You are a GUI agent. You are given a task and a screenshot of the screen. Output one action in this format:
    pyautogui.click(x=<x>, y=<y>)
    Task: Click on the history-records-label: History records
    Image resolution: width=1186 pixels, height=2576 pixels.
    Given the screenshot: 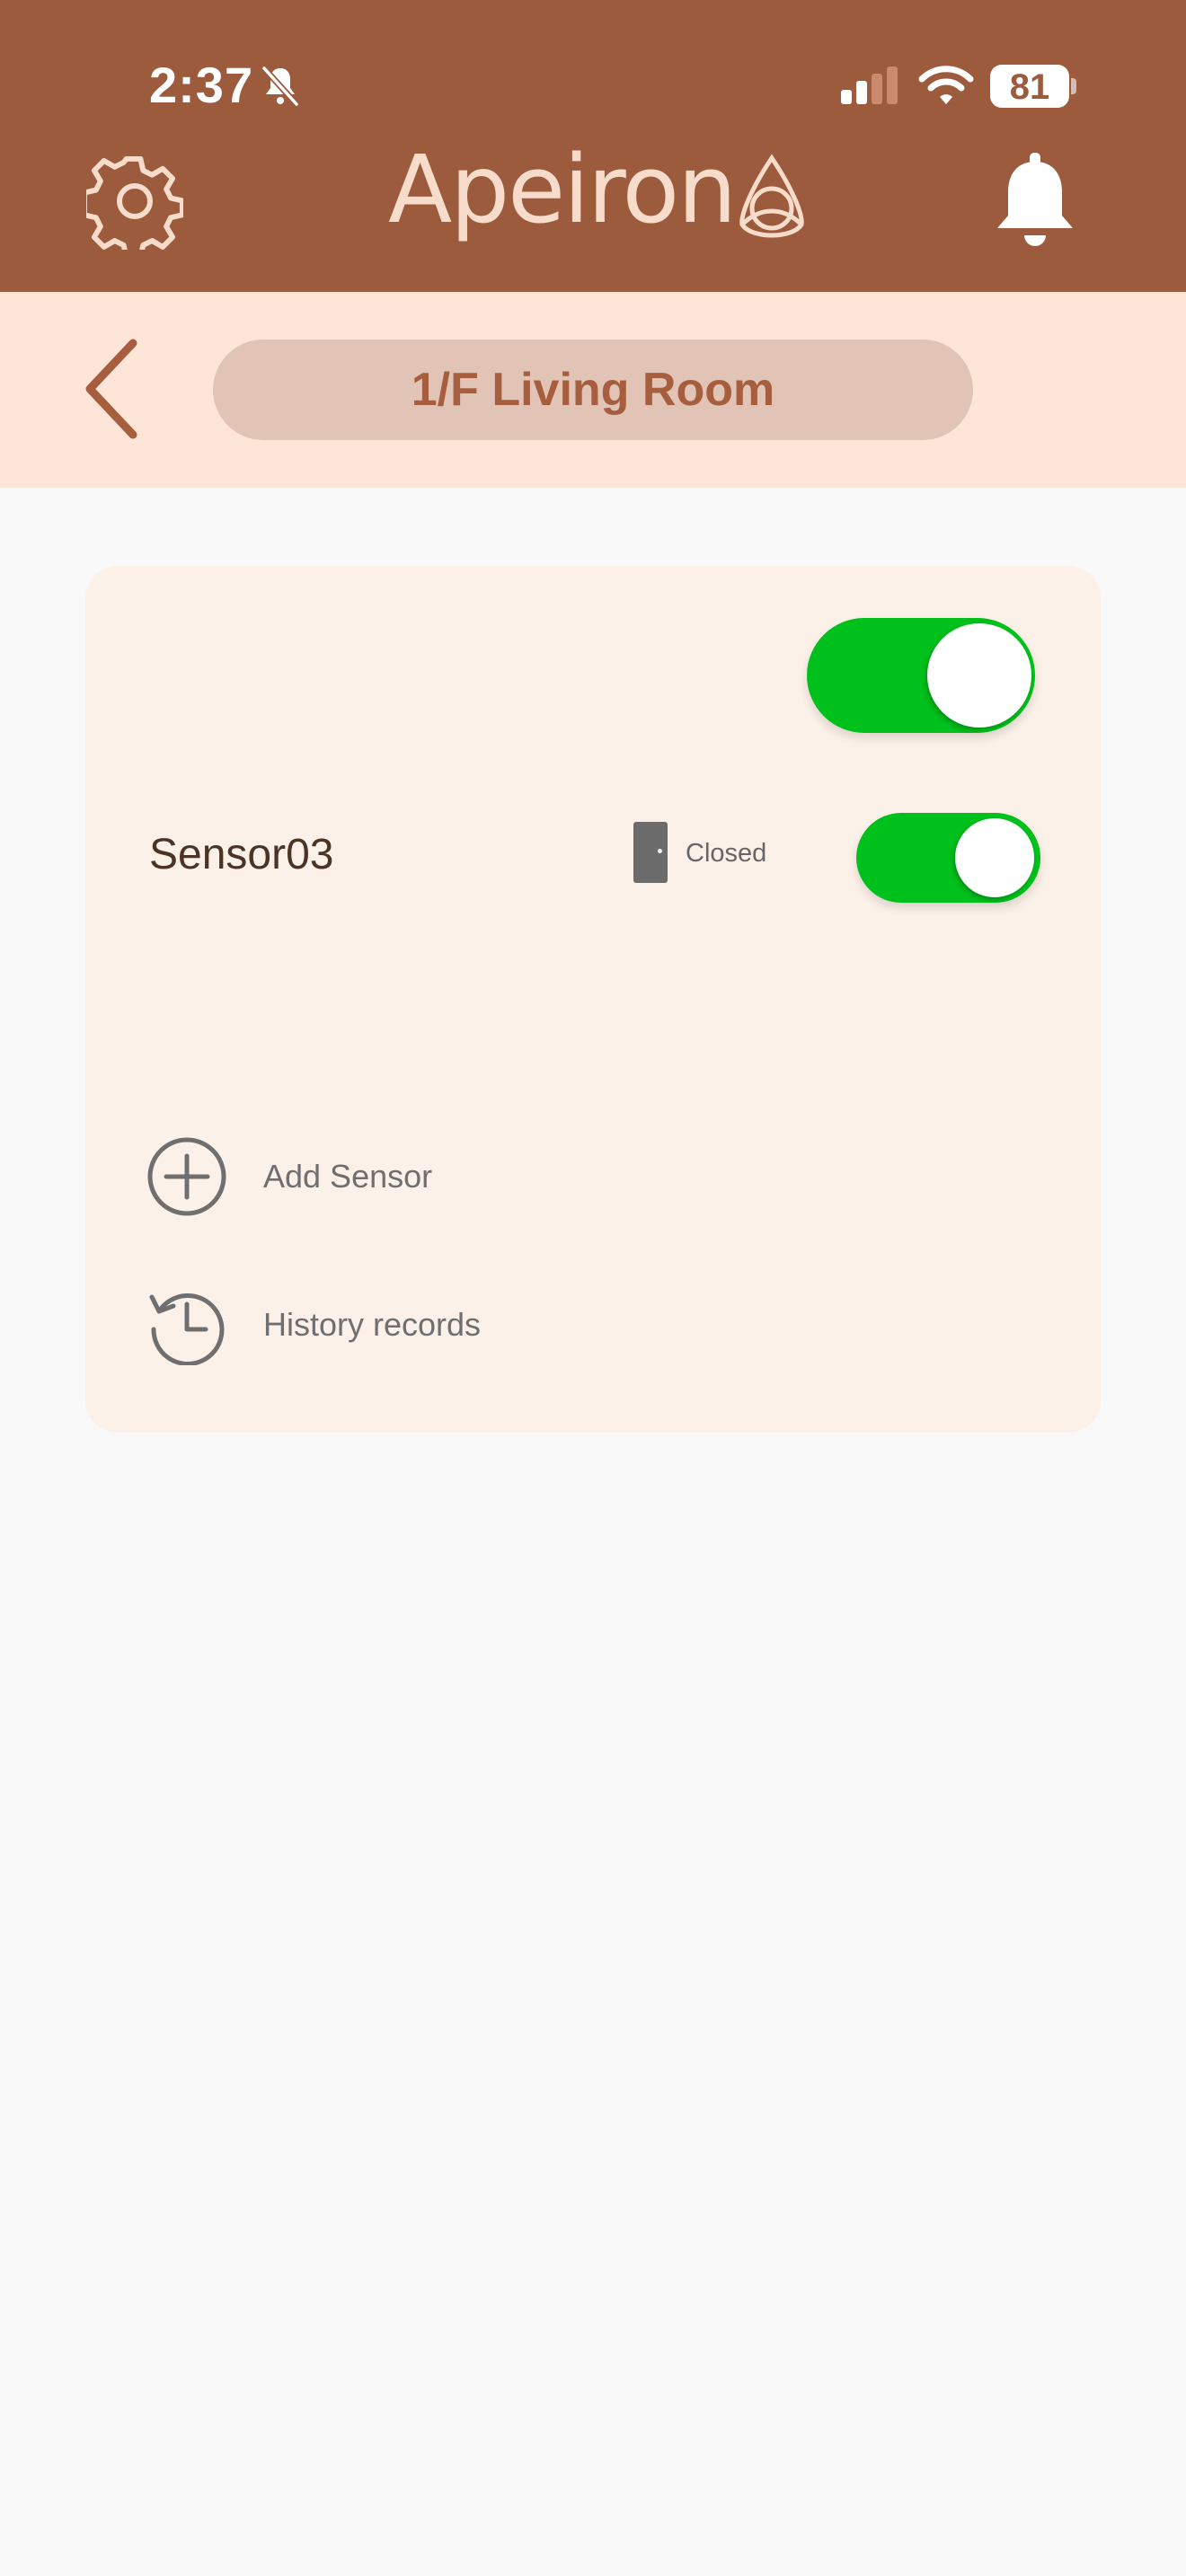 What is the action you would take?
    pyautogui.click(x=372, y=1324)
    